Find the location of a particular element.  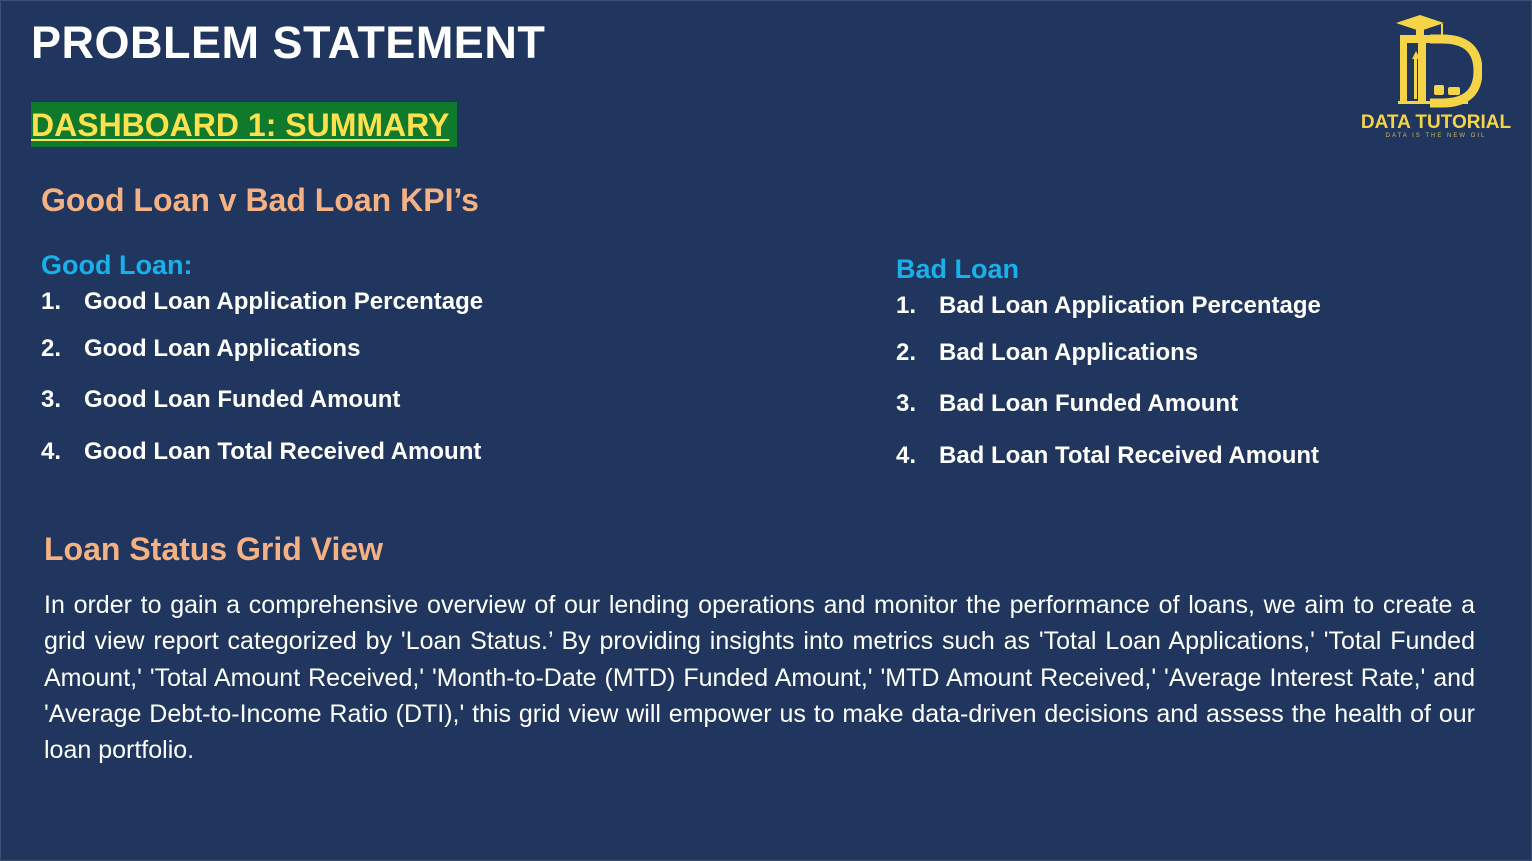

kpi-label: Good Loan Applications is located at coordinates (222, 348).